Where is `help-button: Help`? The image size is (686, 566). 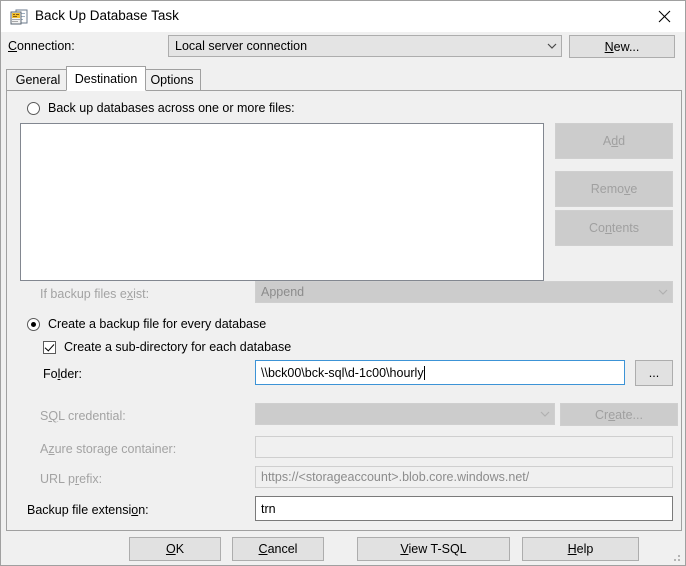
help-button: Help is located at coordinates (580, 549).